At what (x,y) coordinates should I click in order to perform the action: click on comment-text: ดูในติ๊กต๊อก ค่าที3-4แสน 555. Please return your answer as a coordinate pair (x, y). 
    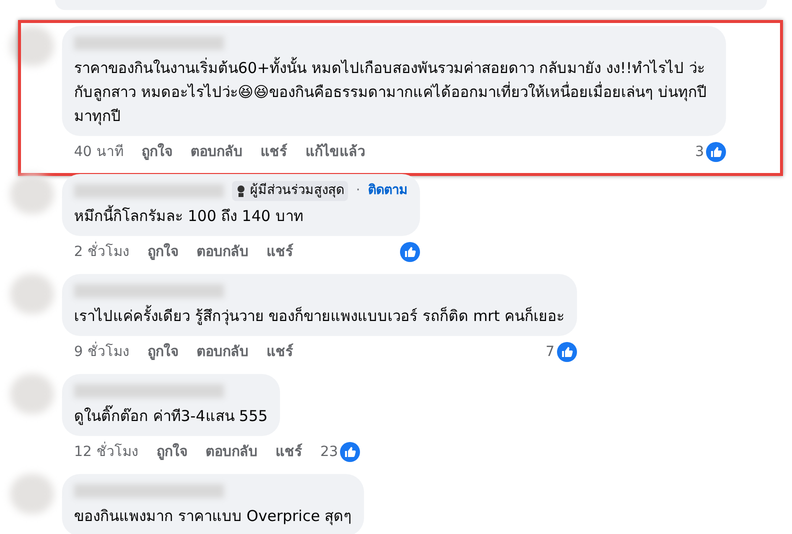
    Looking at the image, I should click on (171, 415).